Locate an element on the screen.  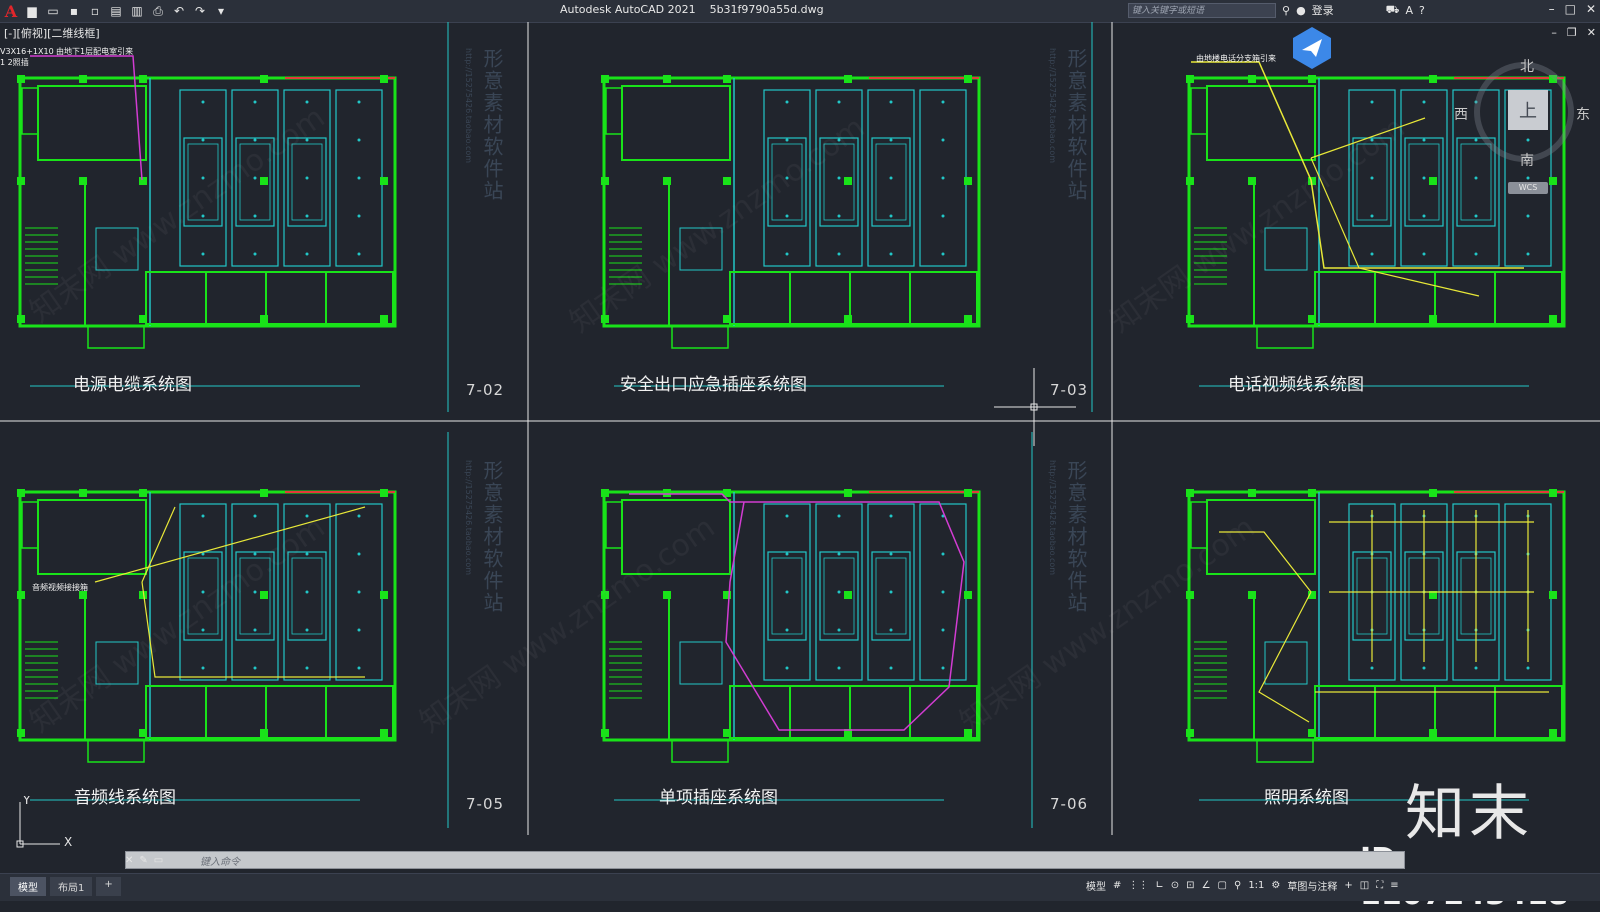
open-icon: ▭ is located at coordinates (53, 11).